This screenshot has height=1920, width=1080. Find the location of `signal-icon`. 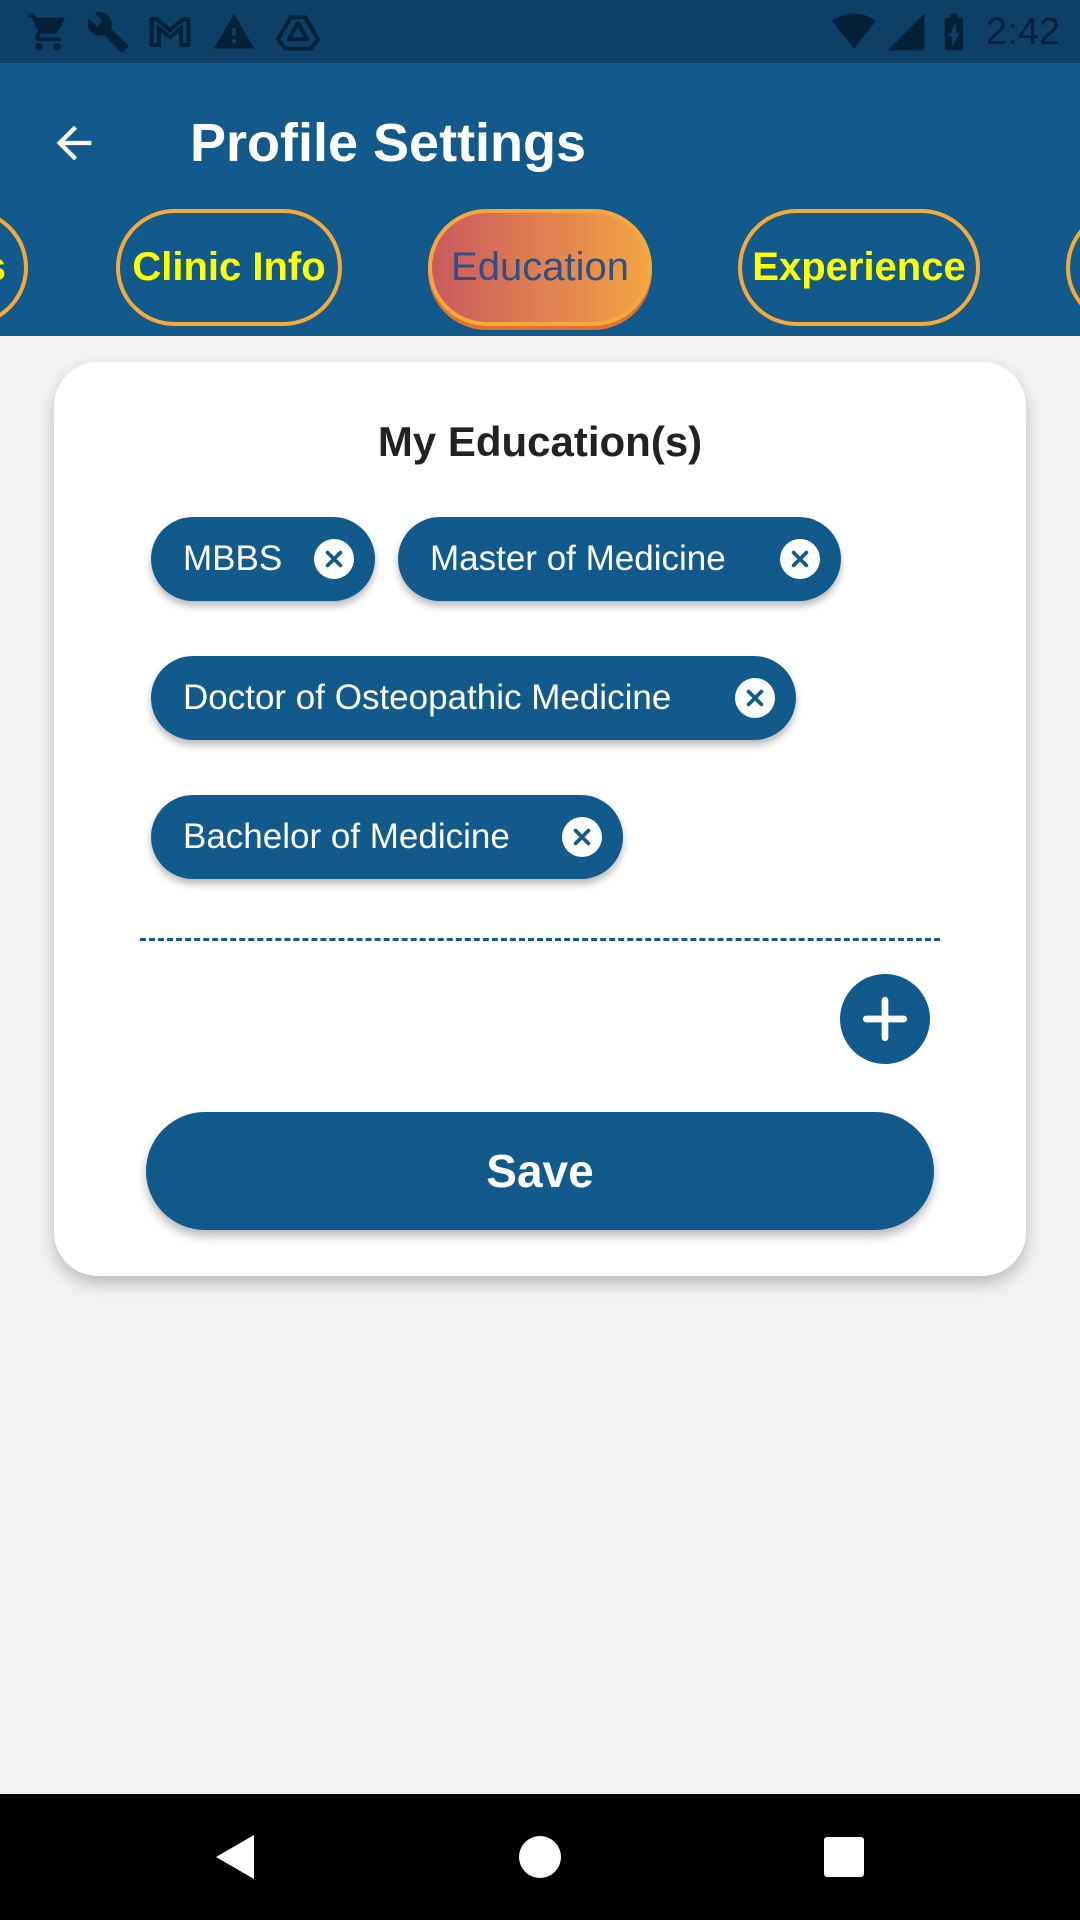

signal-icon is located at coordinates (906, 32).